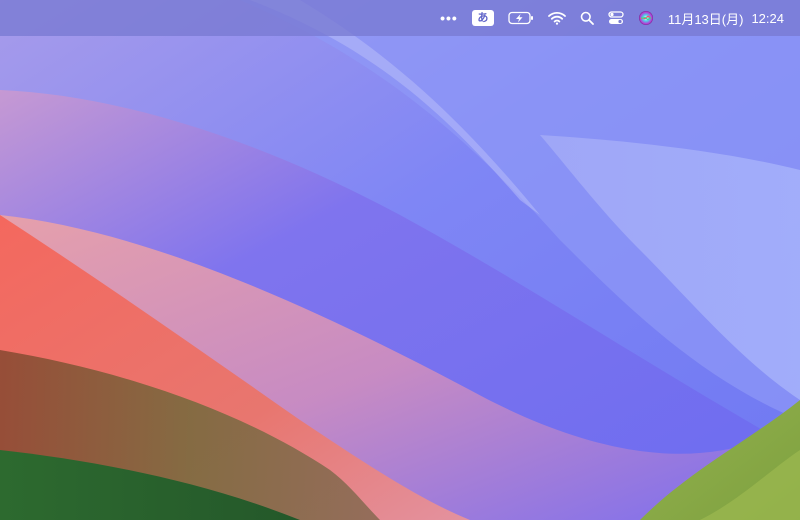 The height and width of the screenshot is (520, 800). I want to click on more-menu-extras-icon: •••, so click(449, 18).